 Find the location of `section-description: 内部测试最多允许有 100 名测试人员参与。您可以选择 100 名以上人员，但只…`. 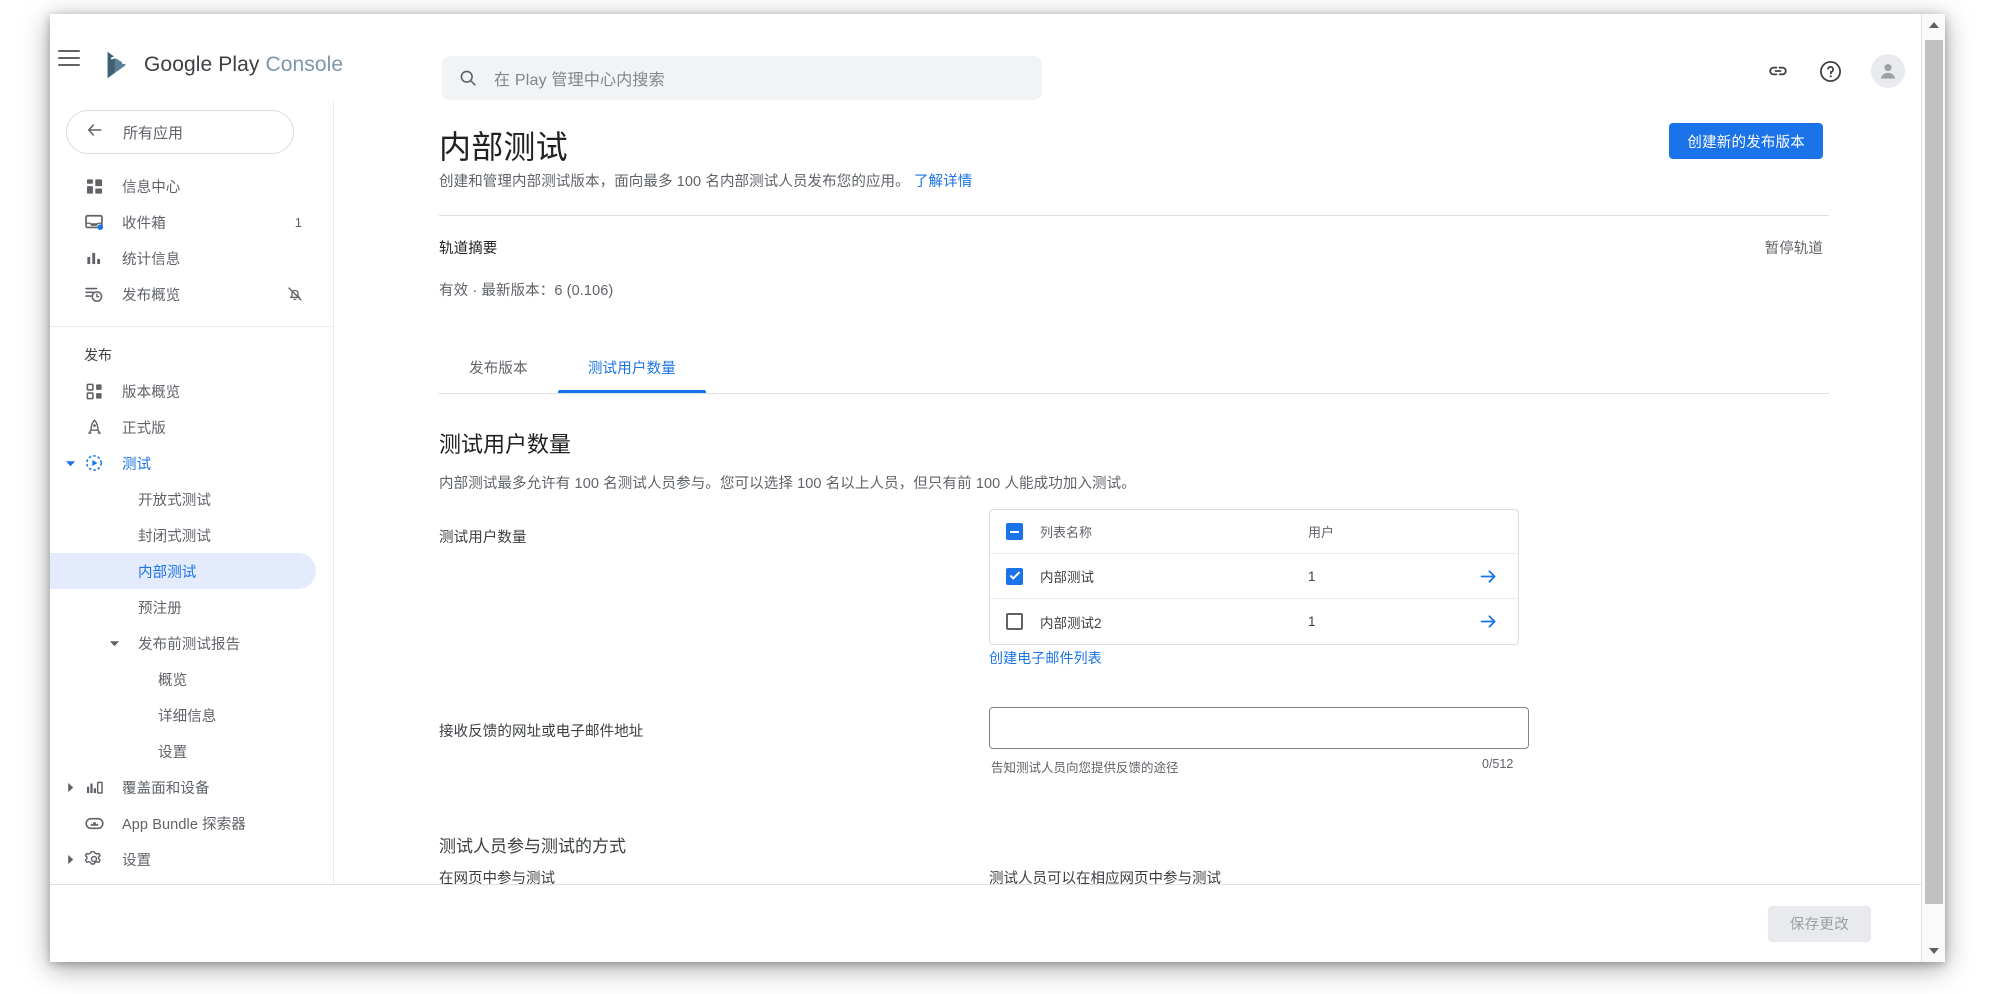

section-description: 内部测试最多允许有 100 名测试人员参与。您可以选择 100 名以上人员，但只… is located at coordinates (787, 484).